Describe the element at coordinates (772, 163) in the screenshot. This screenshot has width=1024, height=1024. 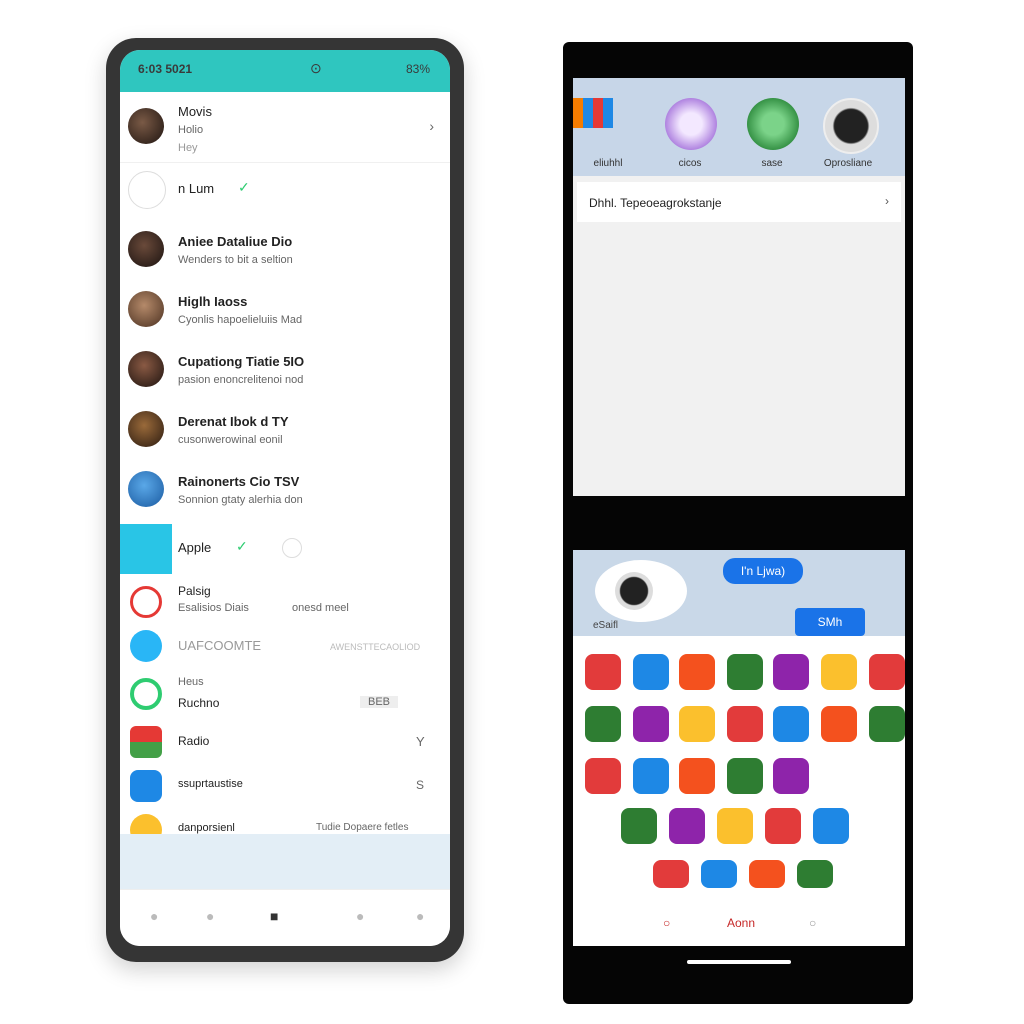
I see `story-label: sase` at that location.